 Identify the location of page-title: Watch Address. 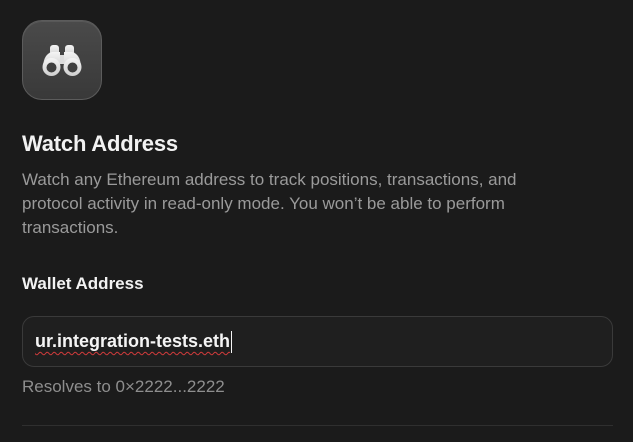
(100, 143).